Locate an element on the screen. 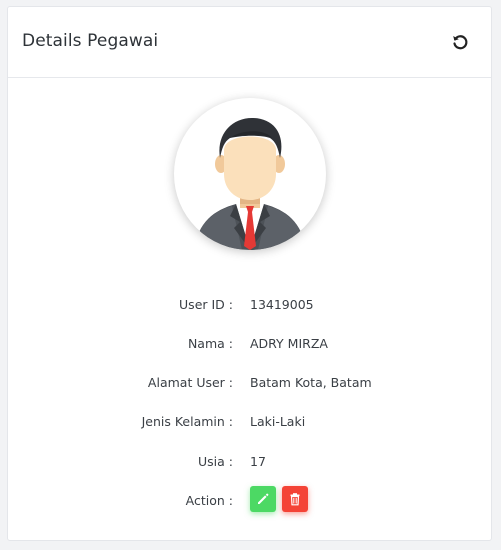  action-label: Action : is located at coordinates (209, 500).